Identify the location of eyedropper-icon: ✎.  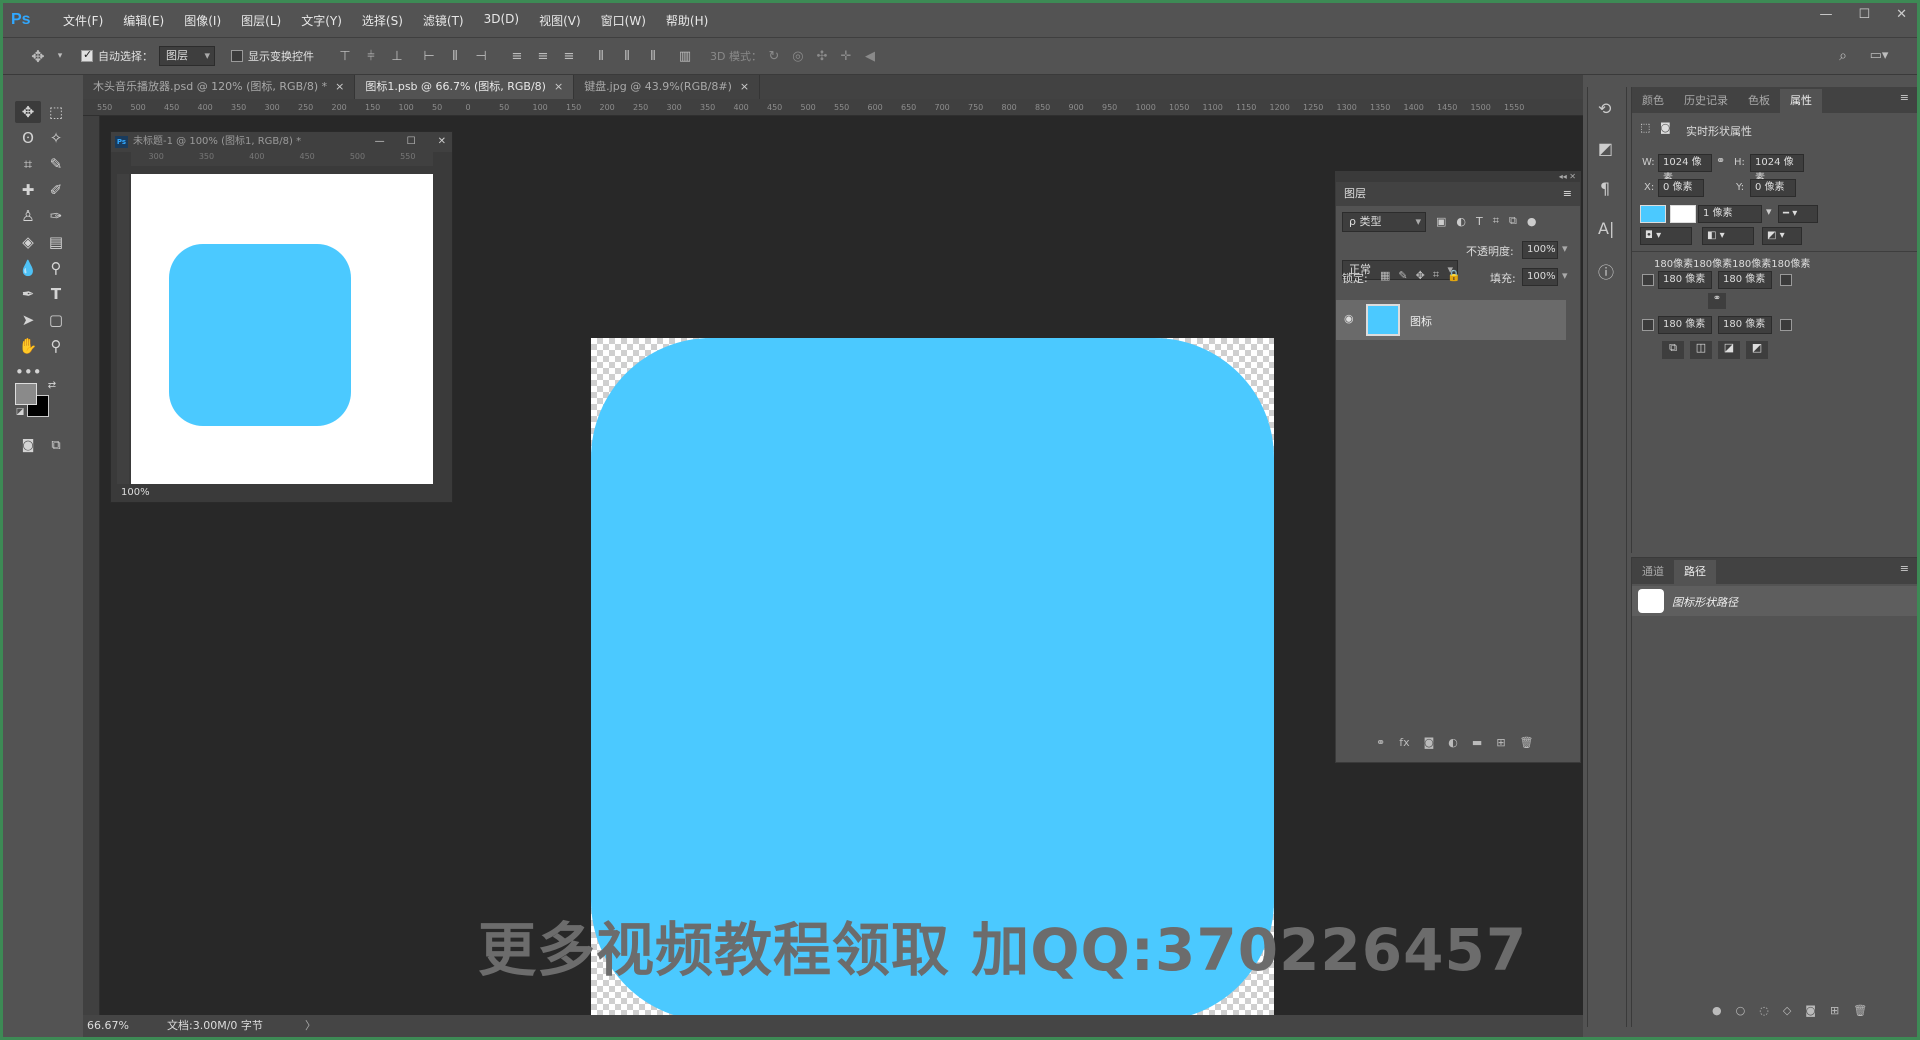
(56, 164).